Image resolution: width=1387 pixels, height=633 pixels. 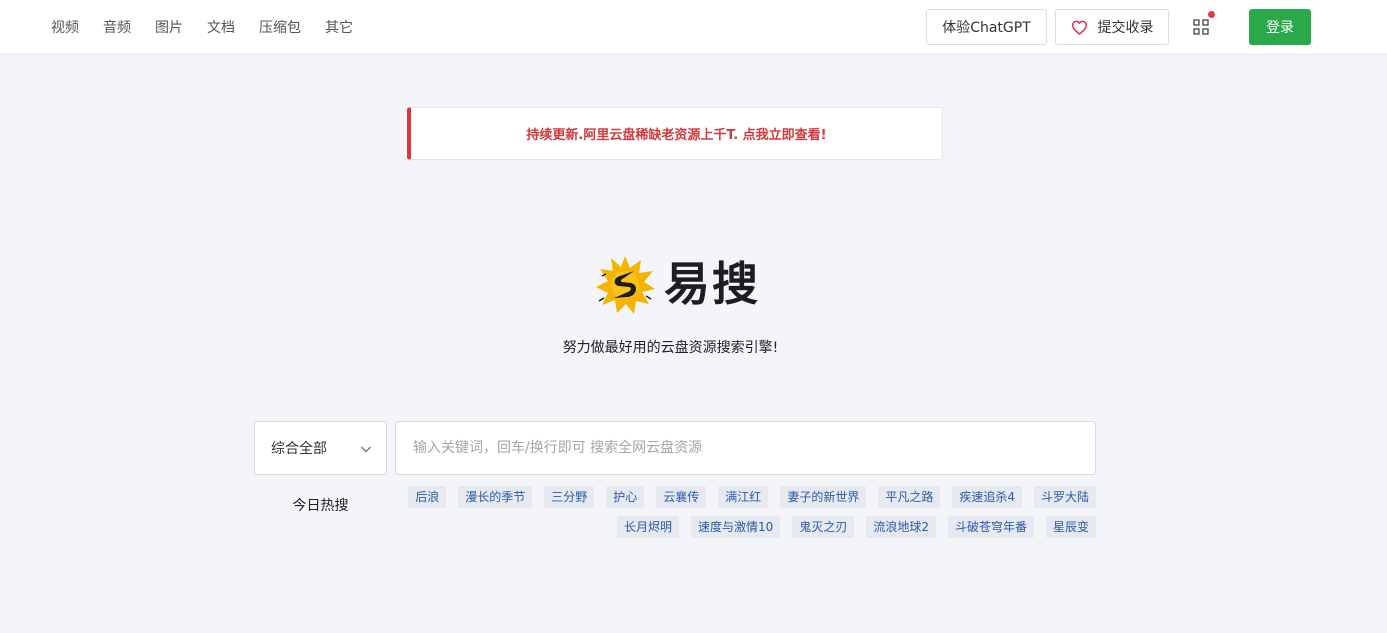 I want to click on brand-slogan: 努力做最好用的云盘资源搜索引擎!, so click(x=670, y=348).